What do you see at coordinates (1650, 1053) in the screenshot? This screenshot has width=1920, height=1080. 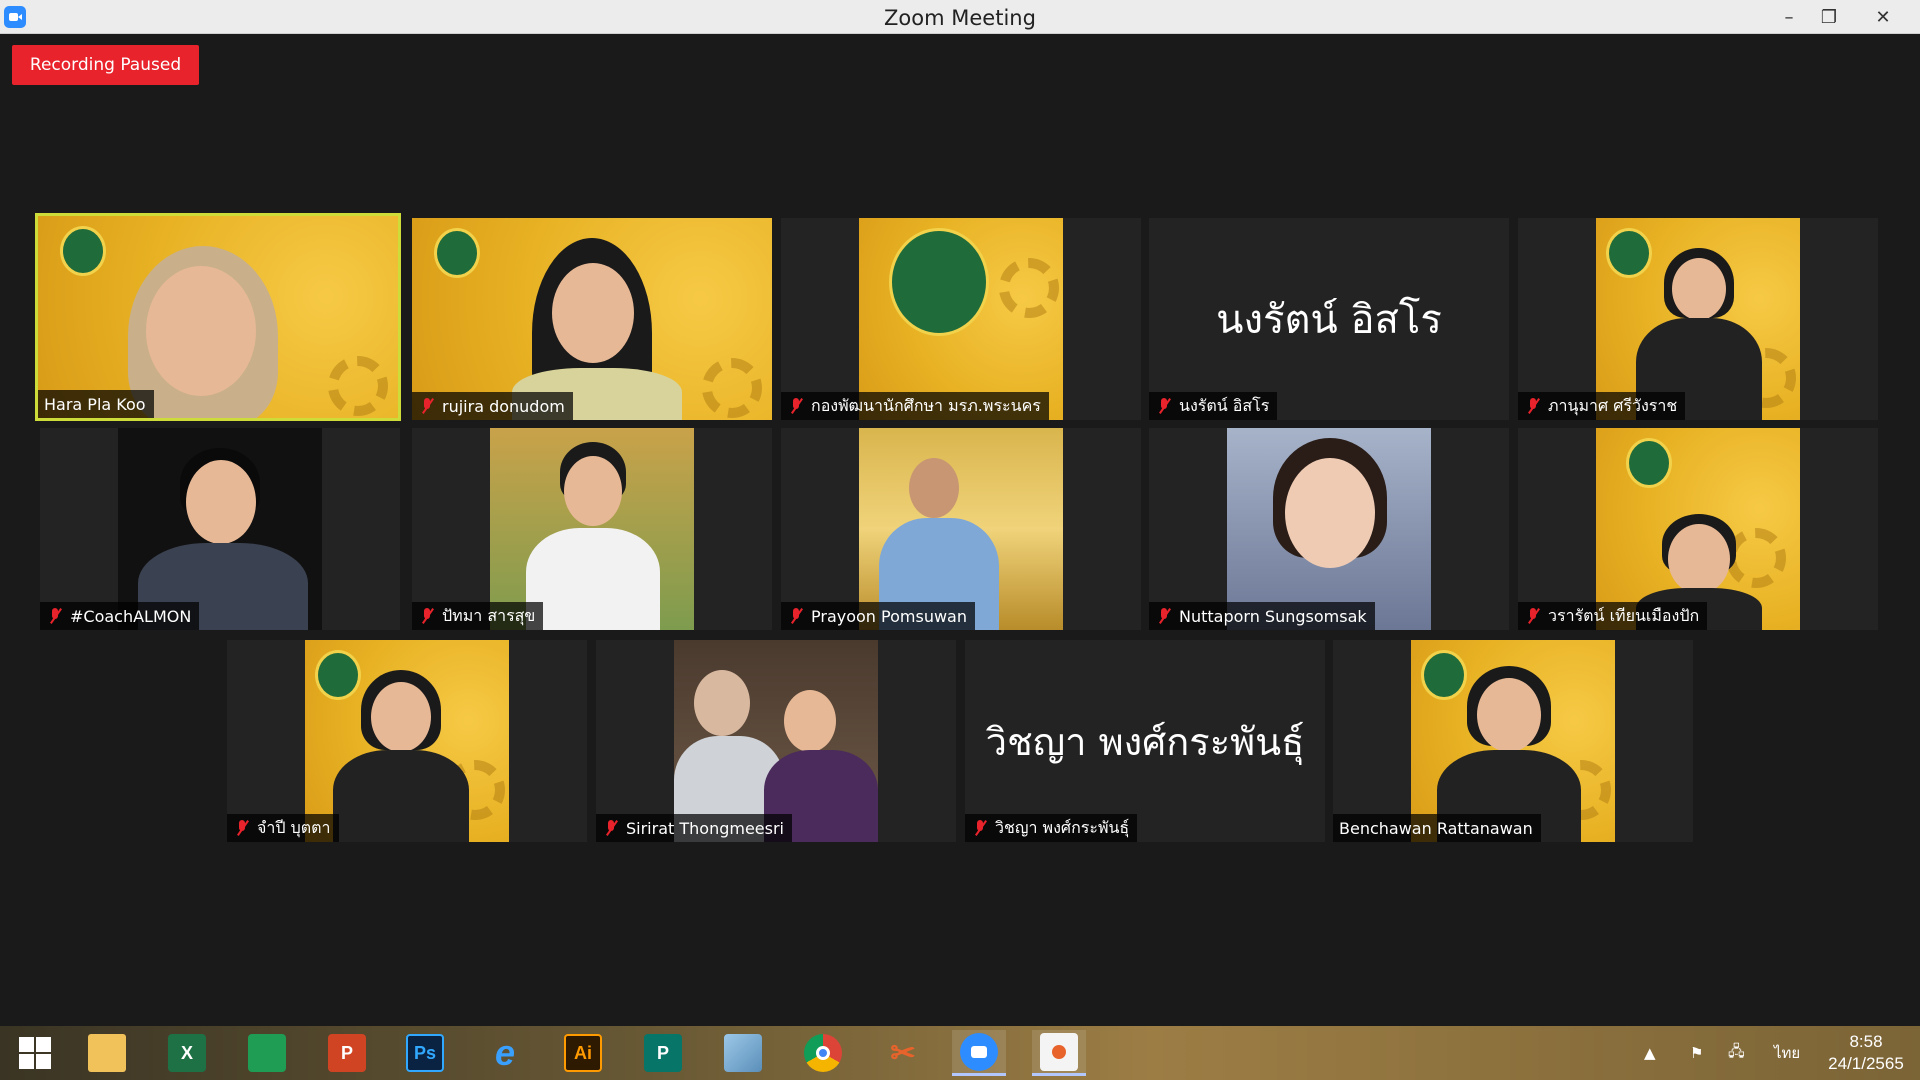 I see `show-hidden-icons-button: ▲` at bounding box center [1650, 1053].